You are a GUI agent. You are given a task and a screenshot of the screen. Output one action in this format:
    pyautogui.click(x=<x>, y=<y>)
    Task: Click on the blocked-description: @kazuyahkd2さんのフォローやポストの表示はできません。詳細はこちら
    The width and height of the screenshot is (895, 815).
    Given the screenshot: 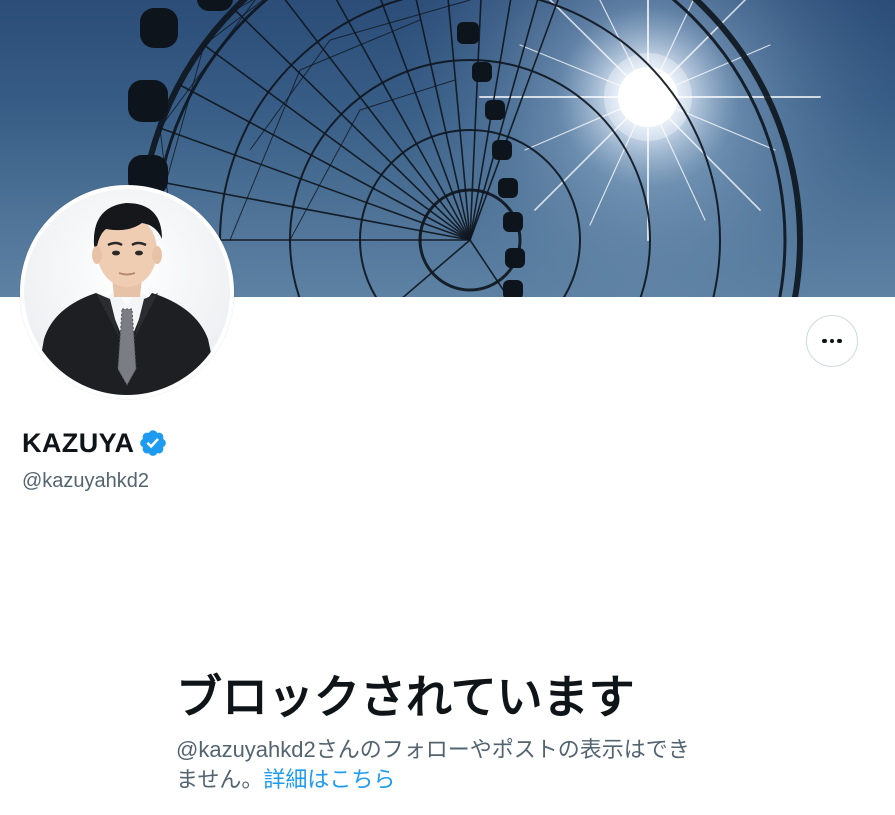 What is the action you would take?
    pyautogui.click(x=441, y=765)
    